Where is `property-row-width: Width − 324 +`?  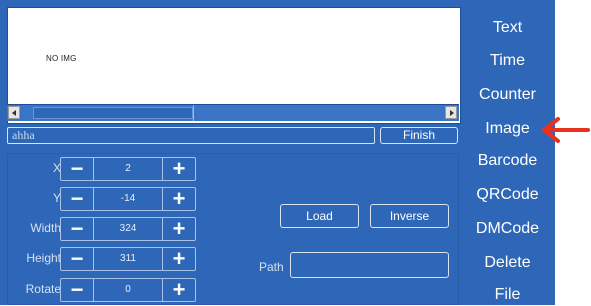
property-row-width: Width − 324 + is located at coordinates (107, 229).